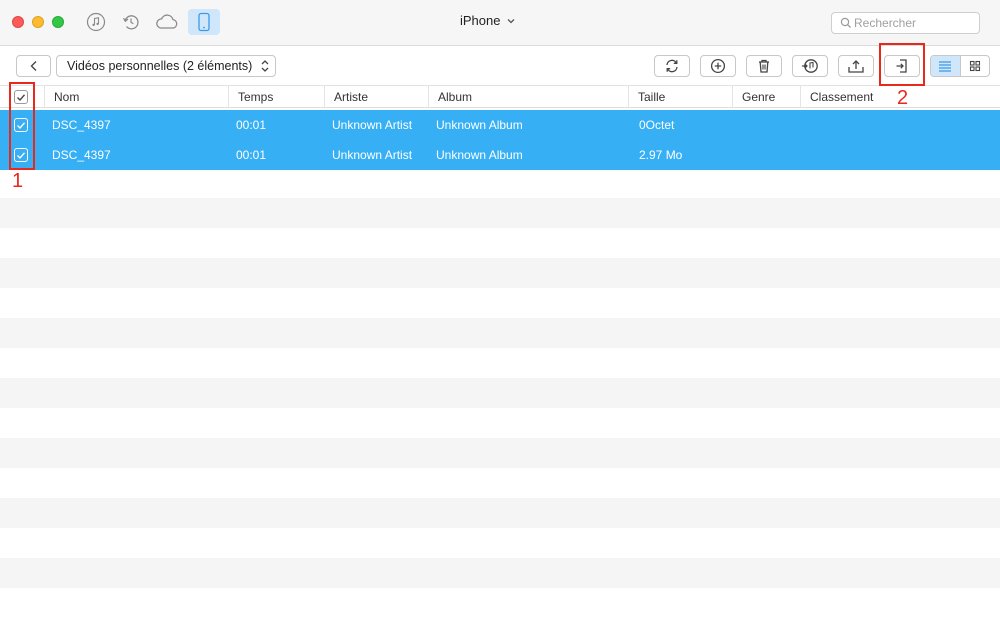  I want to click on category-dropdown: Vidéos personnelles (2 éléments), so click(166, 66).